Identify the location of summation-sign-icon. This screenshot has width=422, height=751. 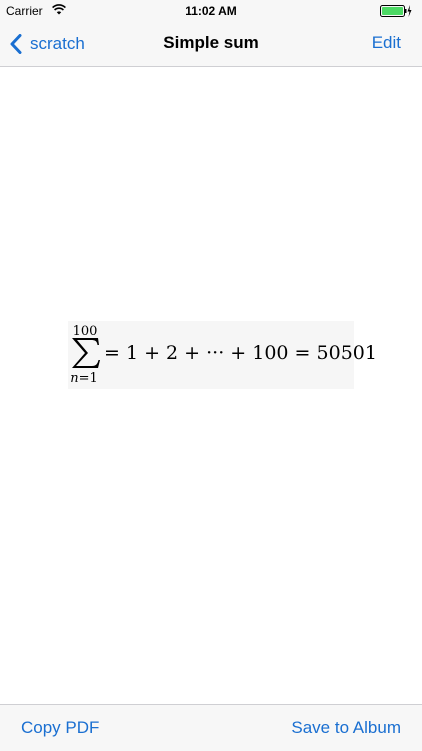
(86, 353).